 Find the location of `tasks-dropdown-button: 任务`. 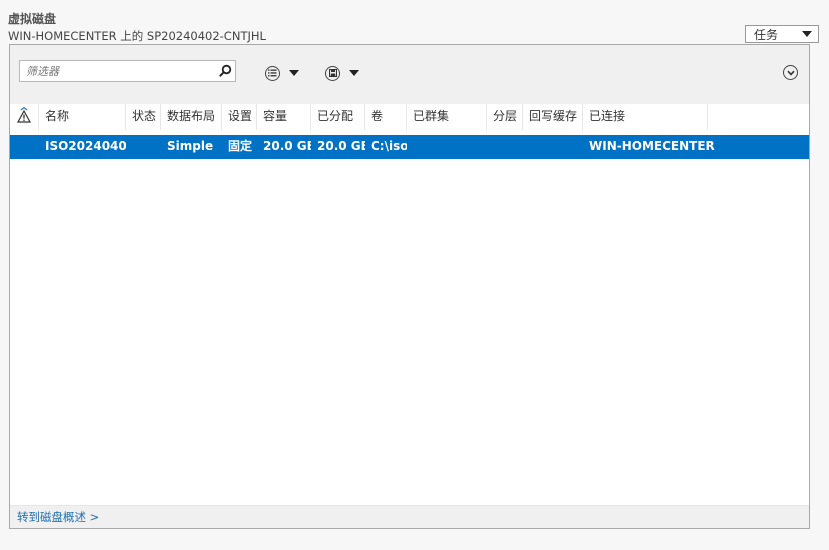

tasks-dropdown-button: 任务 is located at coordinates (782, 34).